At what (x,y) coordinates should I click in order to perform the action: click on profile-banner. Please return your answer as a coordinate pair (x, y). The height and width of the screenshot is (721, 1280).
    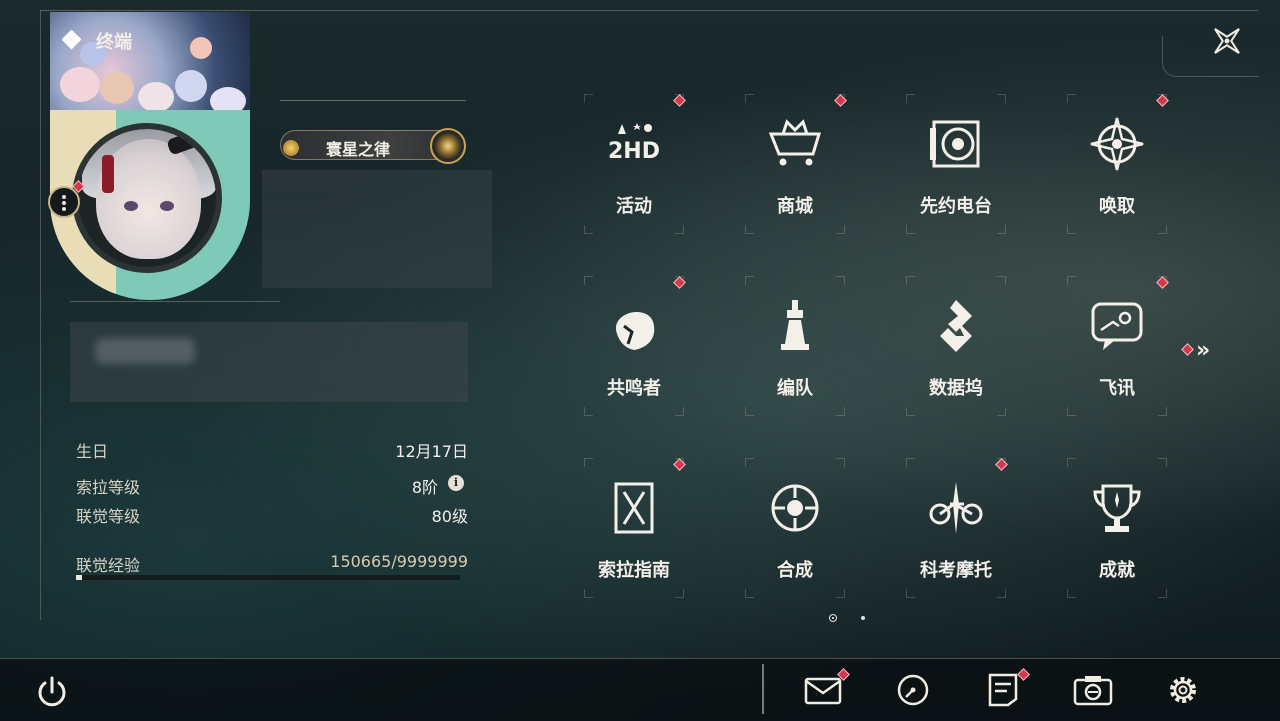
    Looking at the image, I should click on (150, 62).